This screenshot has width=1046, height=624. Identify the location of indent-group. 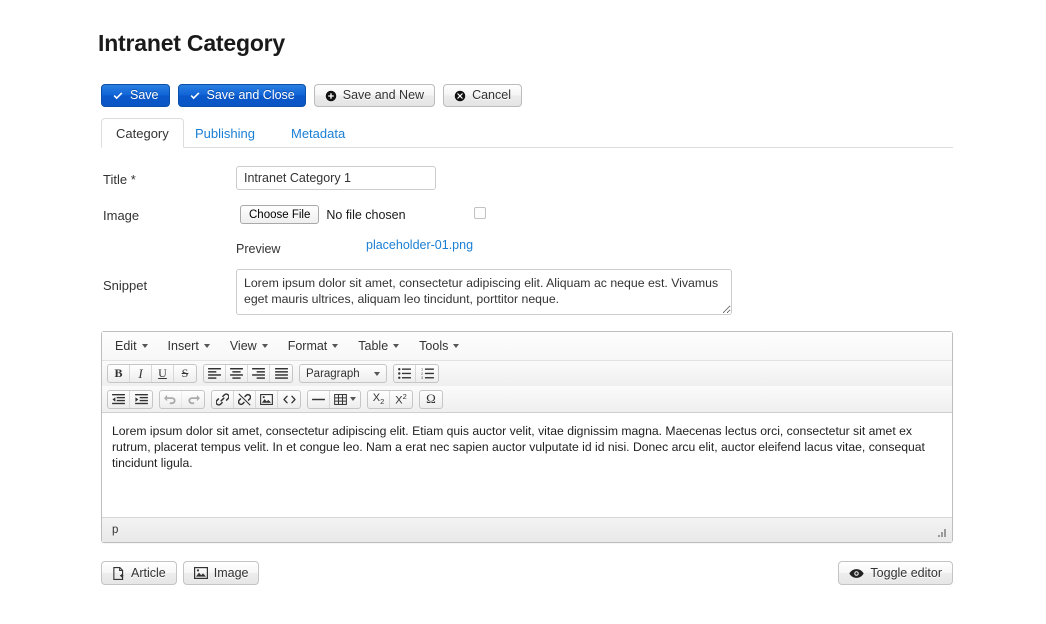
(130, 399).